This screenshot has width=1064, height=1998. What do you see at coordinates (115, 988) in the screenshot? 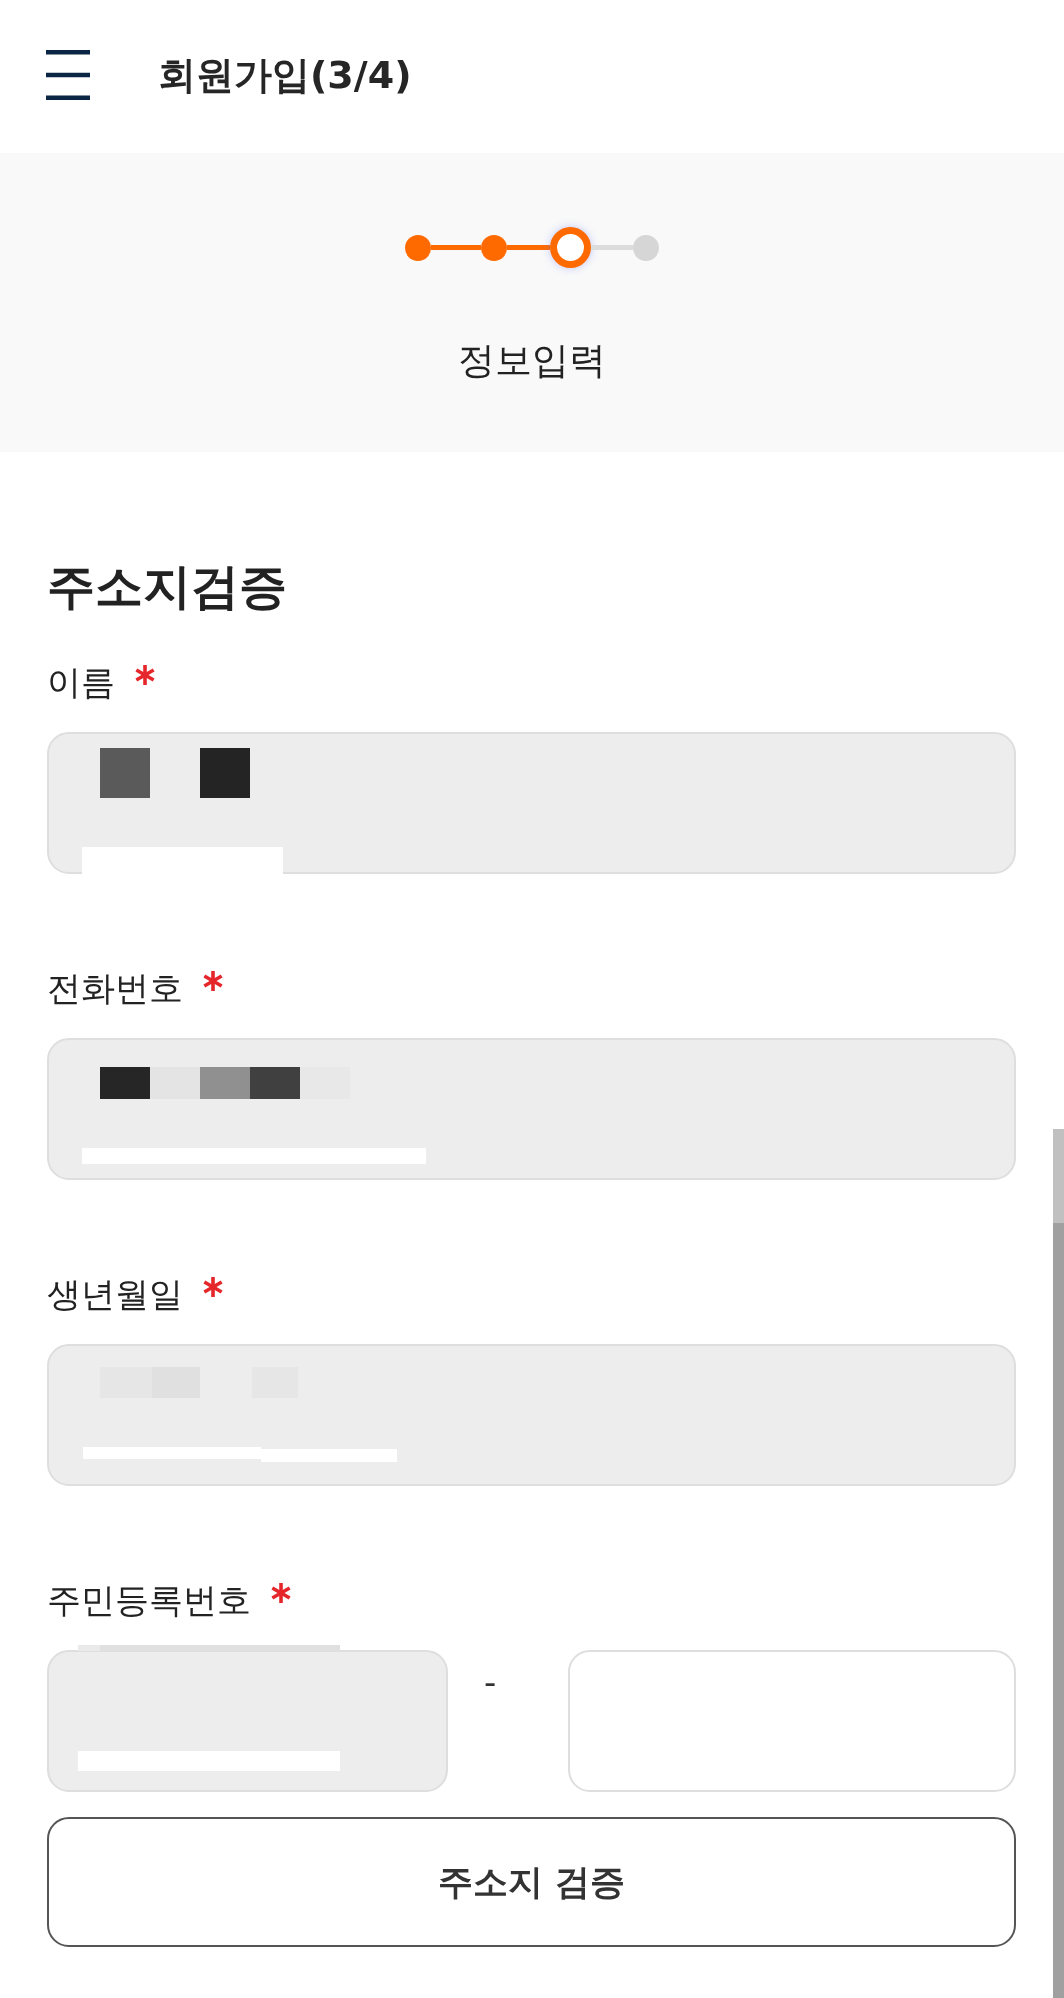
I see `field-label: 전화번호` at bounding box center [115, 988].